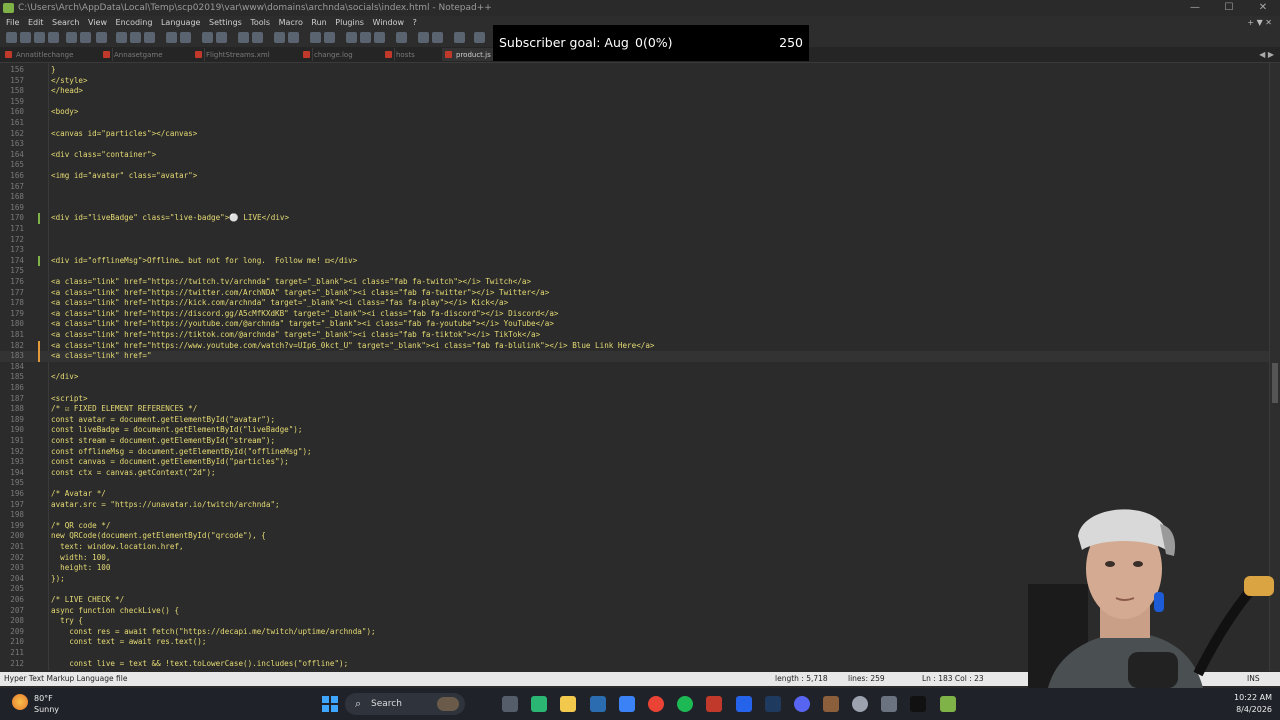  What do you see at coordinates (252, 54) in the screenshot?
I see `tab-file: FlightStreams.xml` at bounding box center [252, 54].